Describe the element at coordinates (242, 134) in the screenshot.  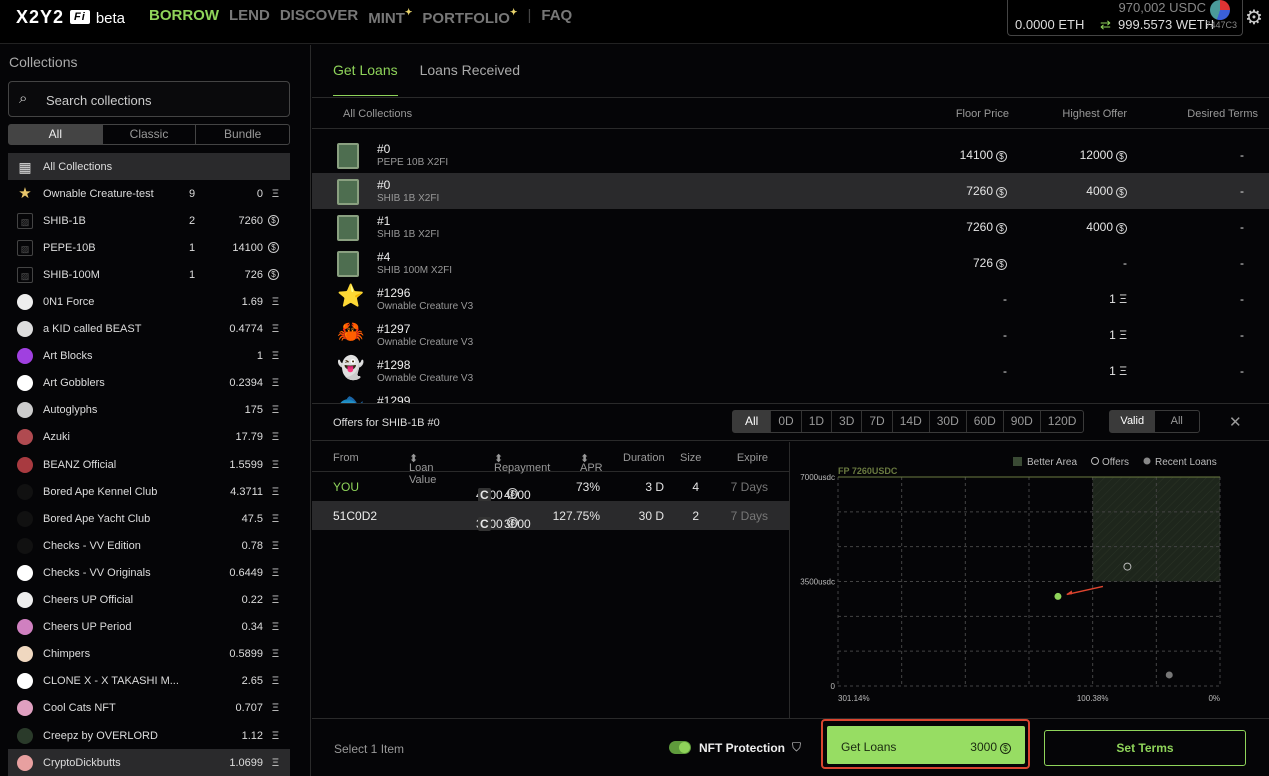
I see `filter-bundle: Bundle` at that location.